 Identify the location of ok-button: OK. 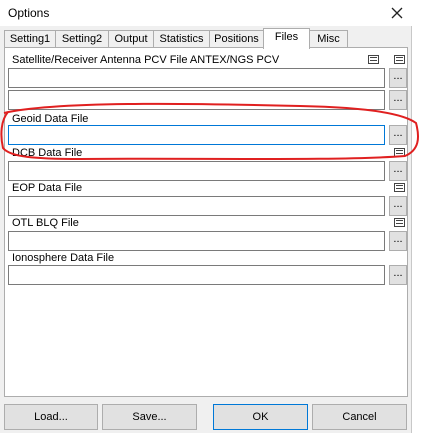
(260, 417).